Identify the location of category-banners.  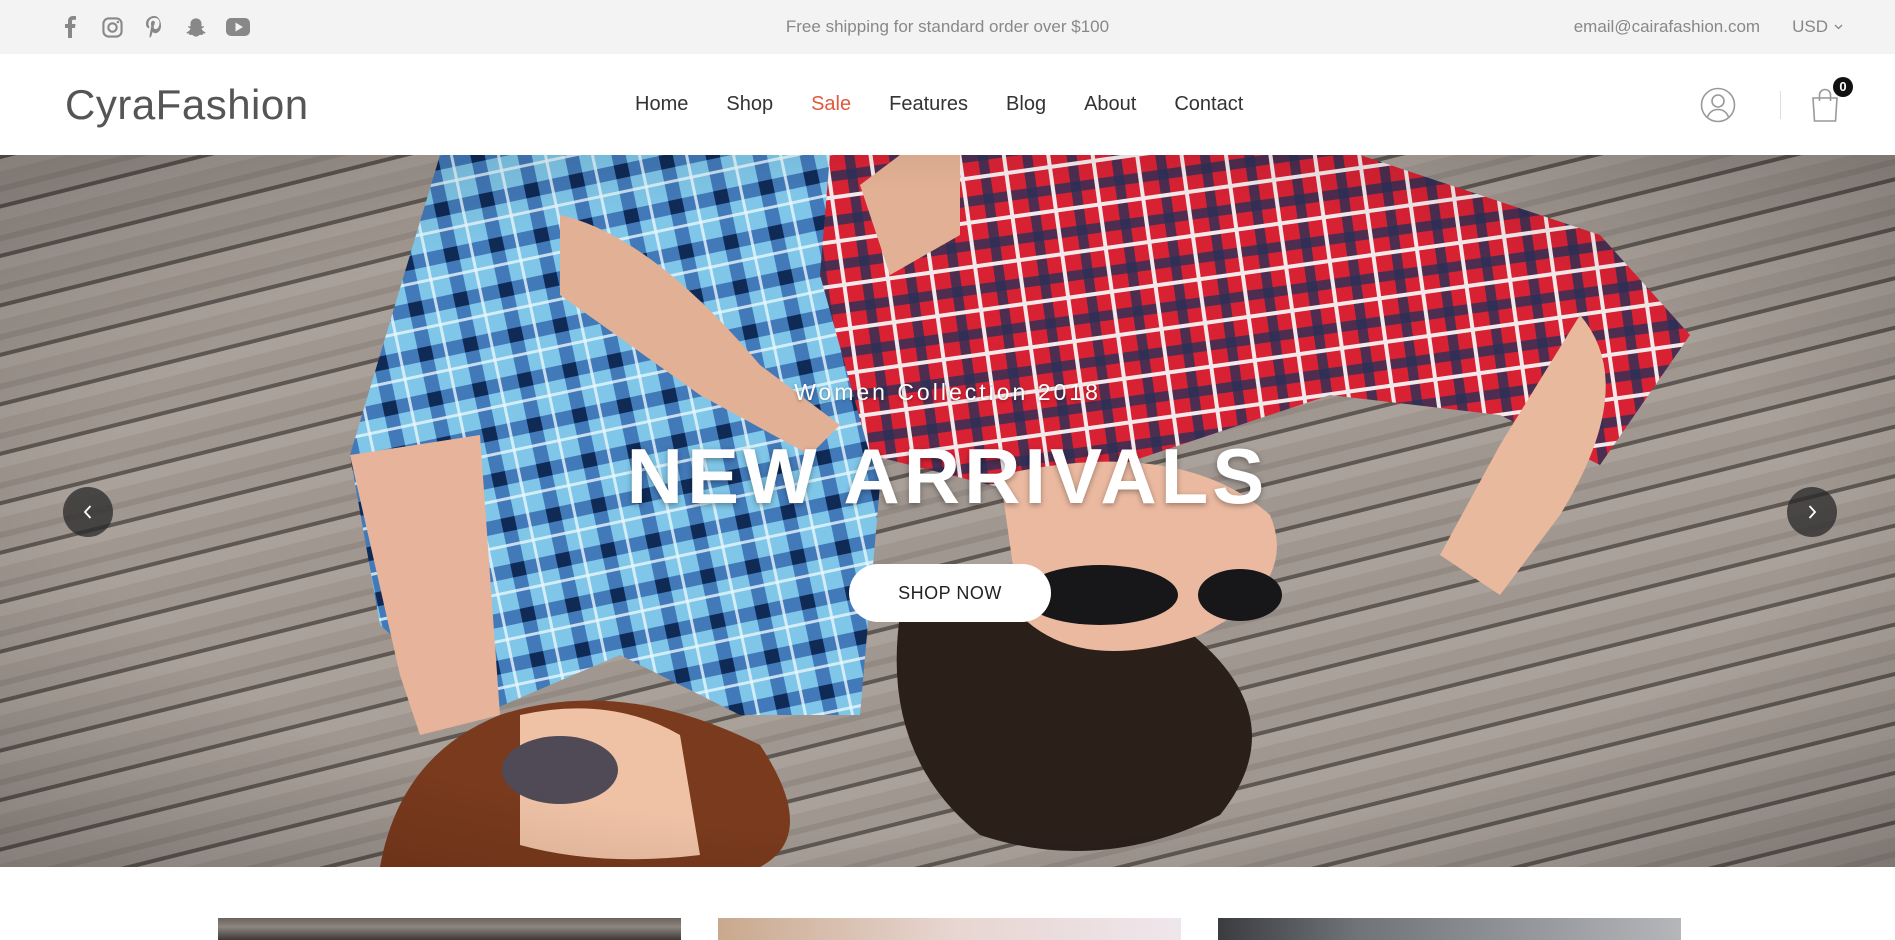
(947, 903).